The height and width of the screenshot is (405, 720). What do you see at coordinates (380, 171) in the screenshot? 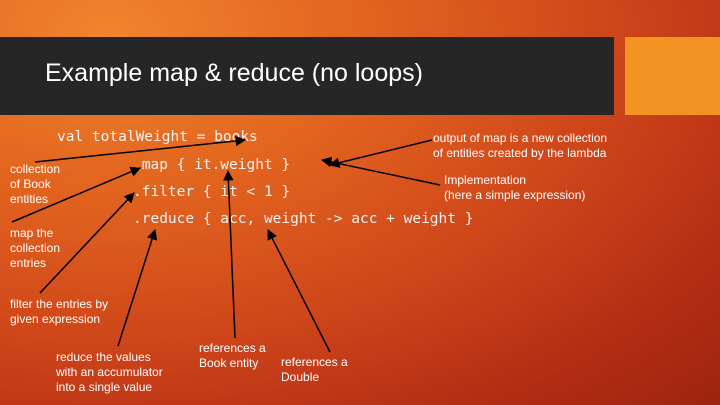
I see `arrow-implementation` at bounding box center [380, 171].